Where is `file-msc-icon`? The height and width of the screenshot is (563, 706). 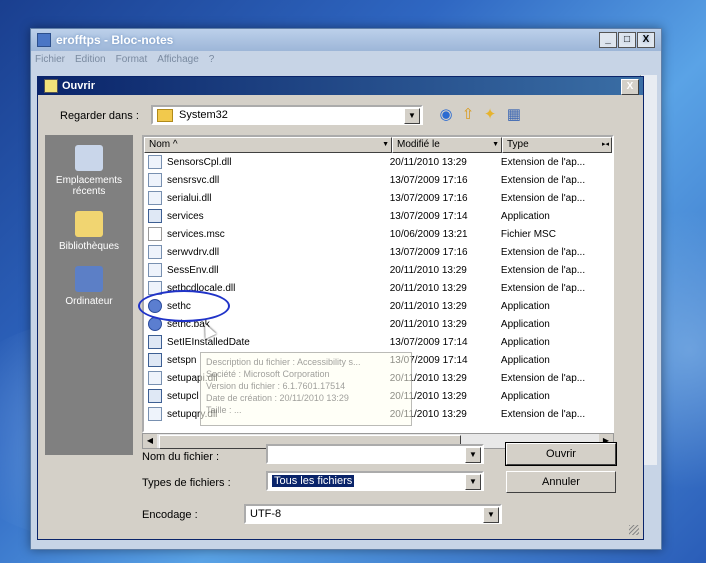 file-msc-icon is located at coordinates (155, 234).